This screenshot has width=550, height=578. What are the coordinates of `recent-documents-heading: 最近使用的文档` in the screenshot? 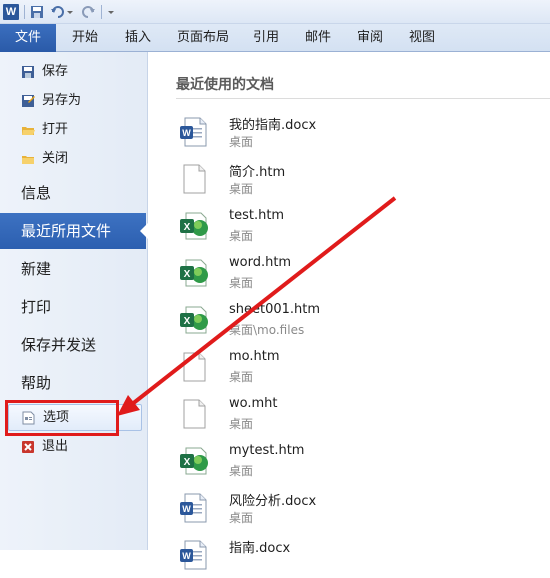 It's located at (225, 85).